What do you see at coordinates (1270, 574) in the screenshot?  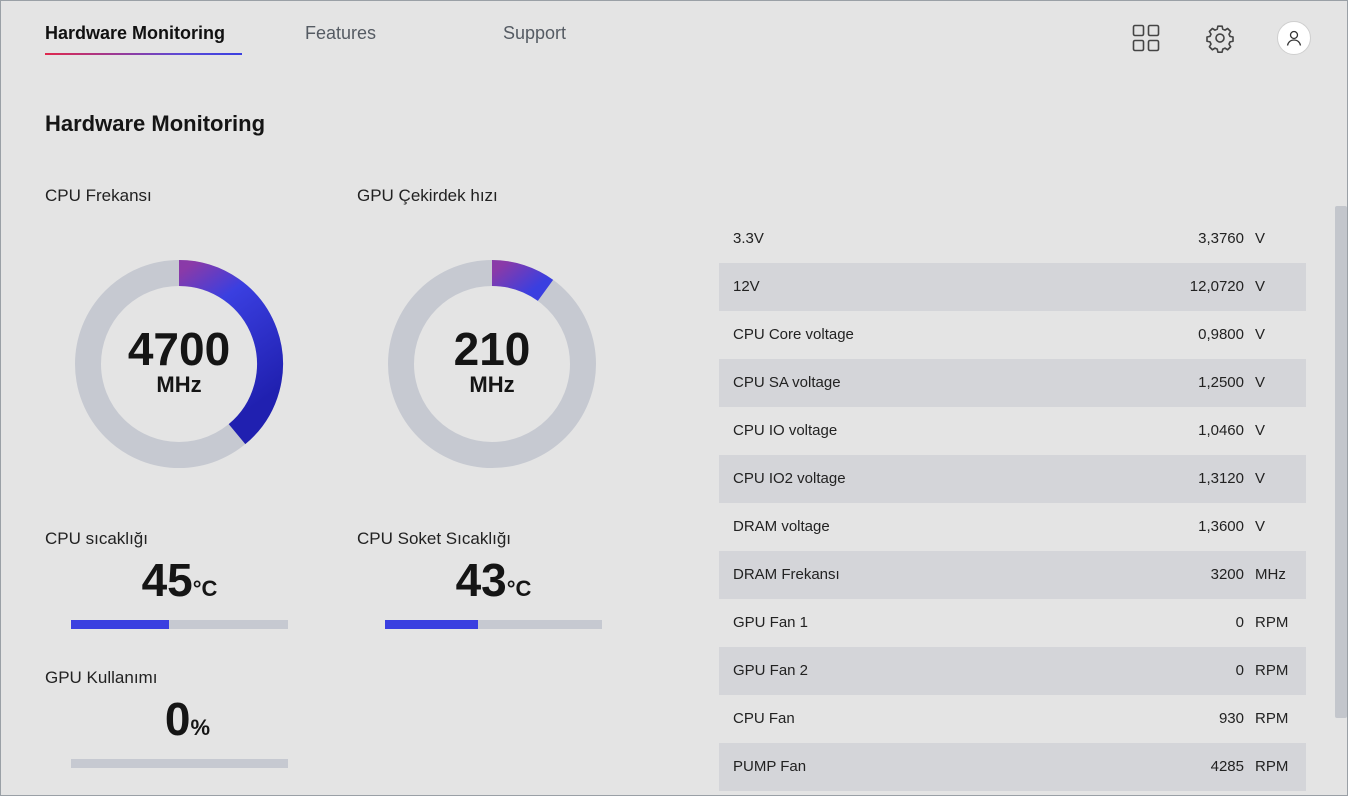 I see `sensor-unit: MHz` at bounding box center [1270, 574].